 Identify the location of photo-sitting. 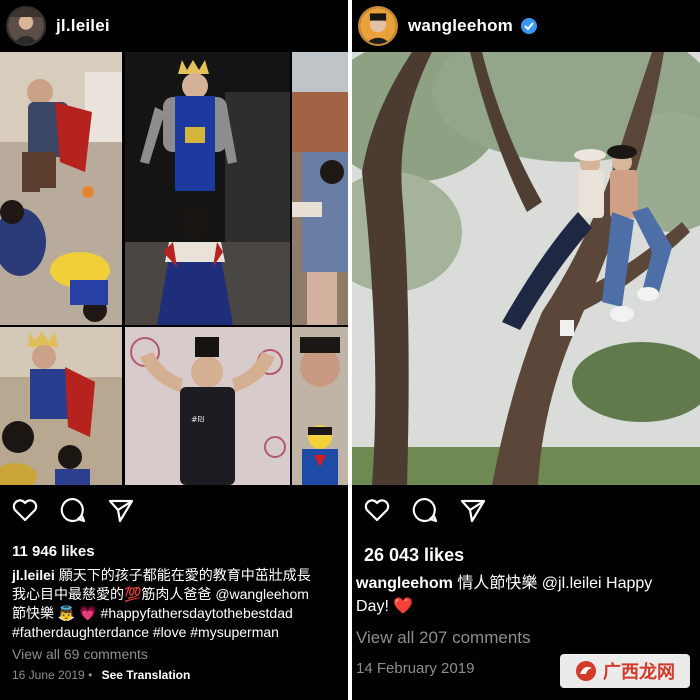
(320, 188).